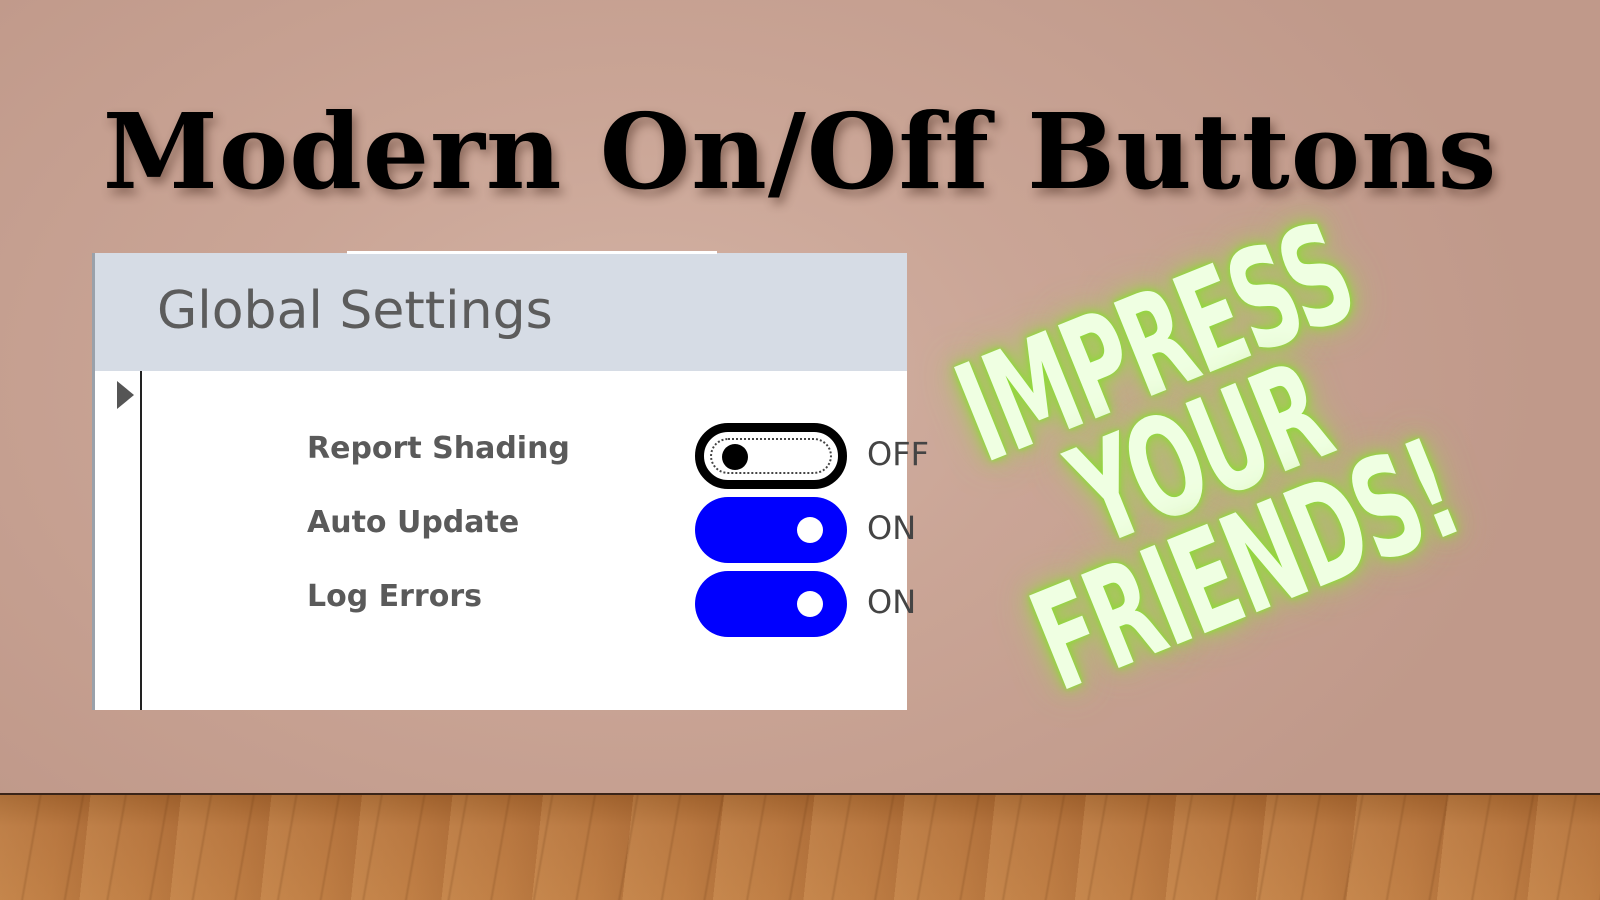 This screenshot has height=900, width=1600. Describe the element at coordinates (898, 454) in the screenshot. I see `toggle-state-text: OFF` at that location.